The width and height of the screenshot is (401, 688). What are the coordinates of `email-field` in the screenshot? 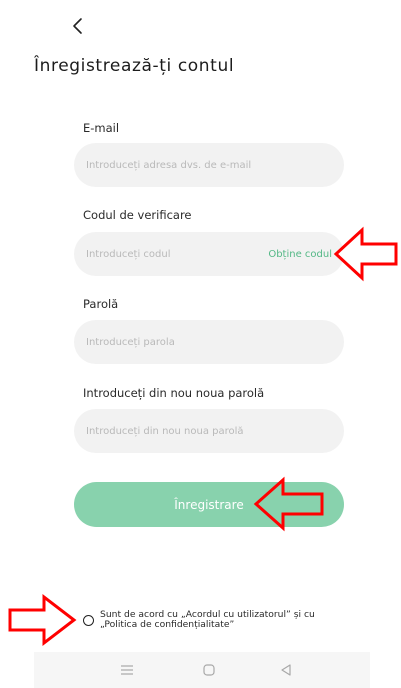 It's located at (209, 165).